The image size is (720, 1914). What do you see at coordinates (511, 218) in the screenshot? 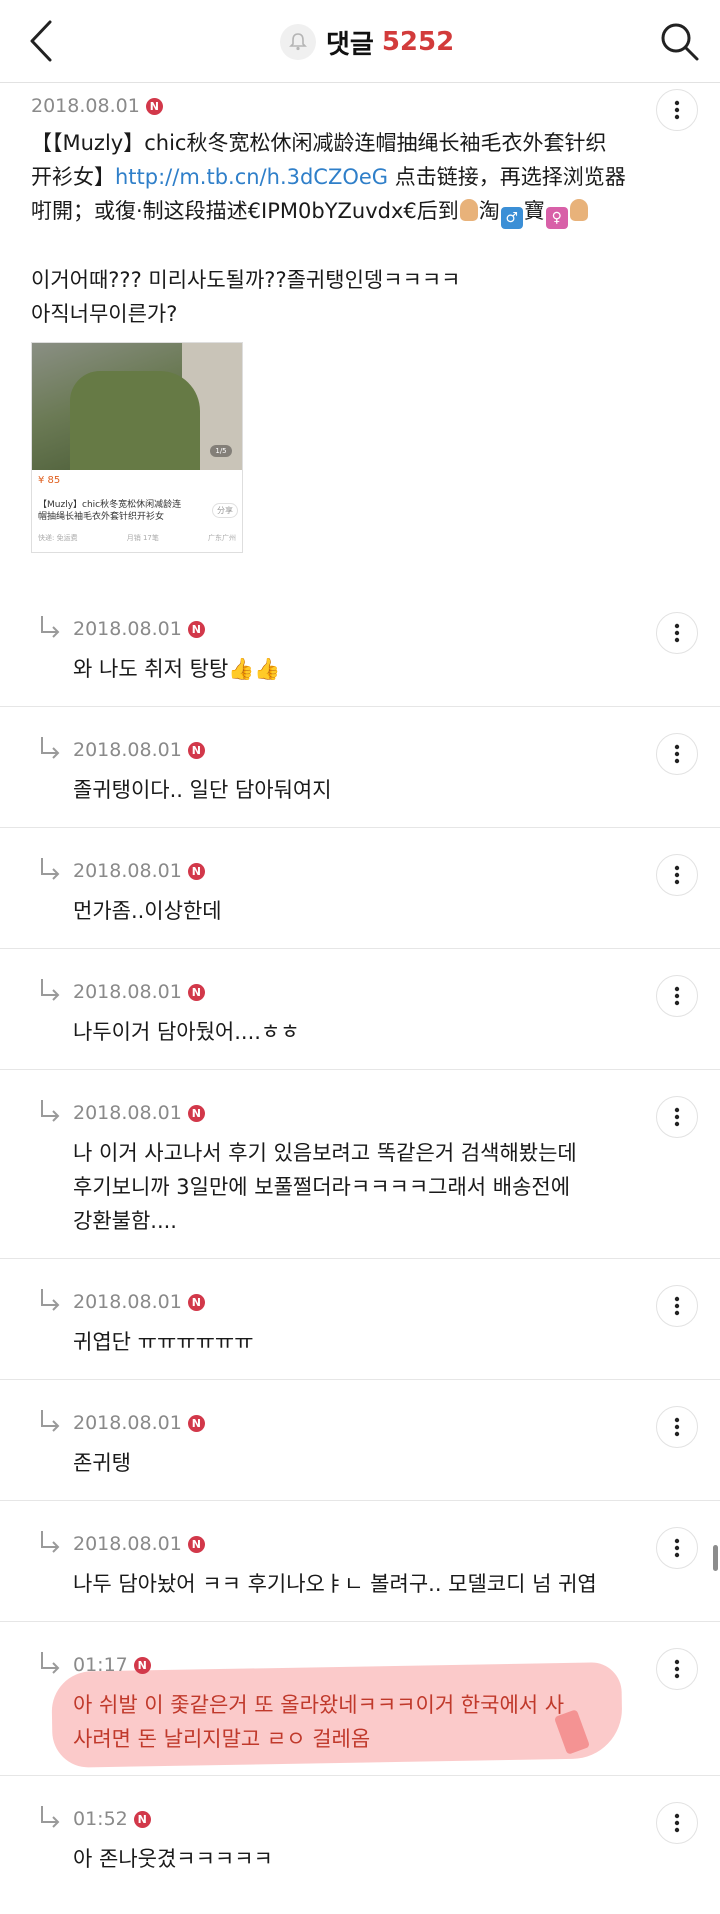
I see `male-sign-emoji-icon: ♂` at bounding box center [511, 218].